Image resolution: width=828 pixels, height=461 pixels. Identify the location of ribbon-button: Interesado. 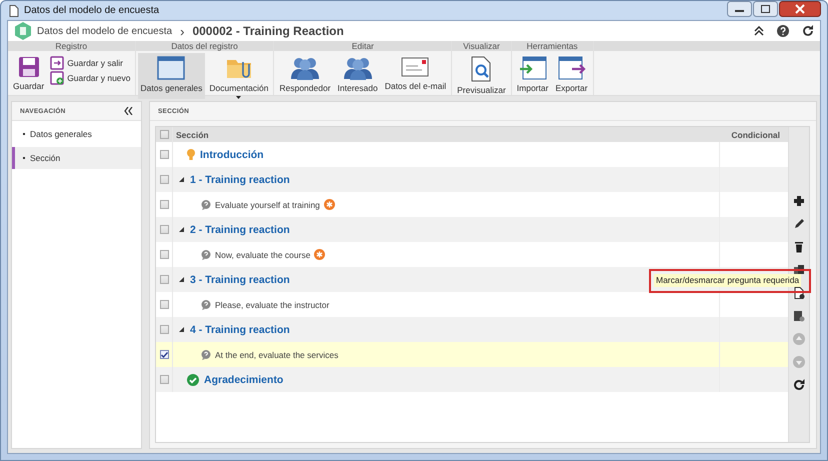
(357, 74).